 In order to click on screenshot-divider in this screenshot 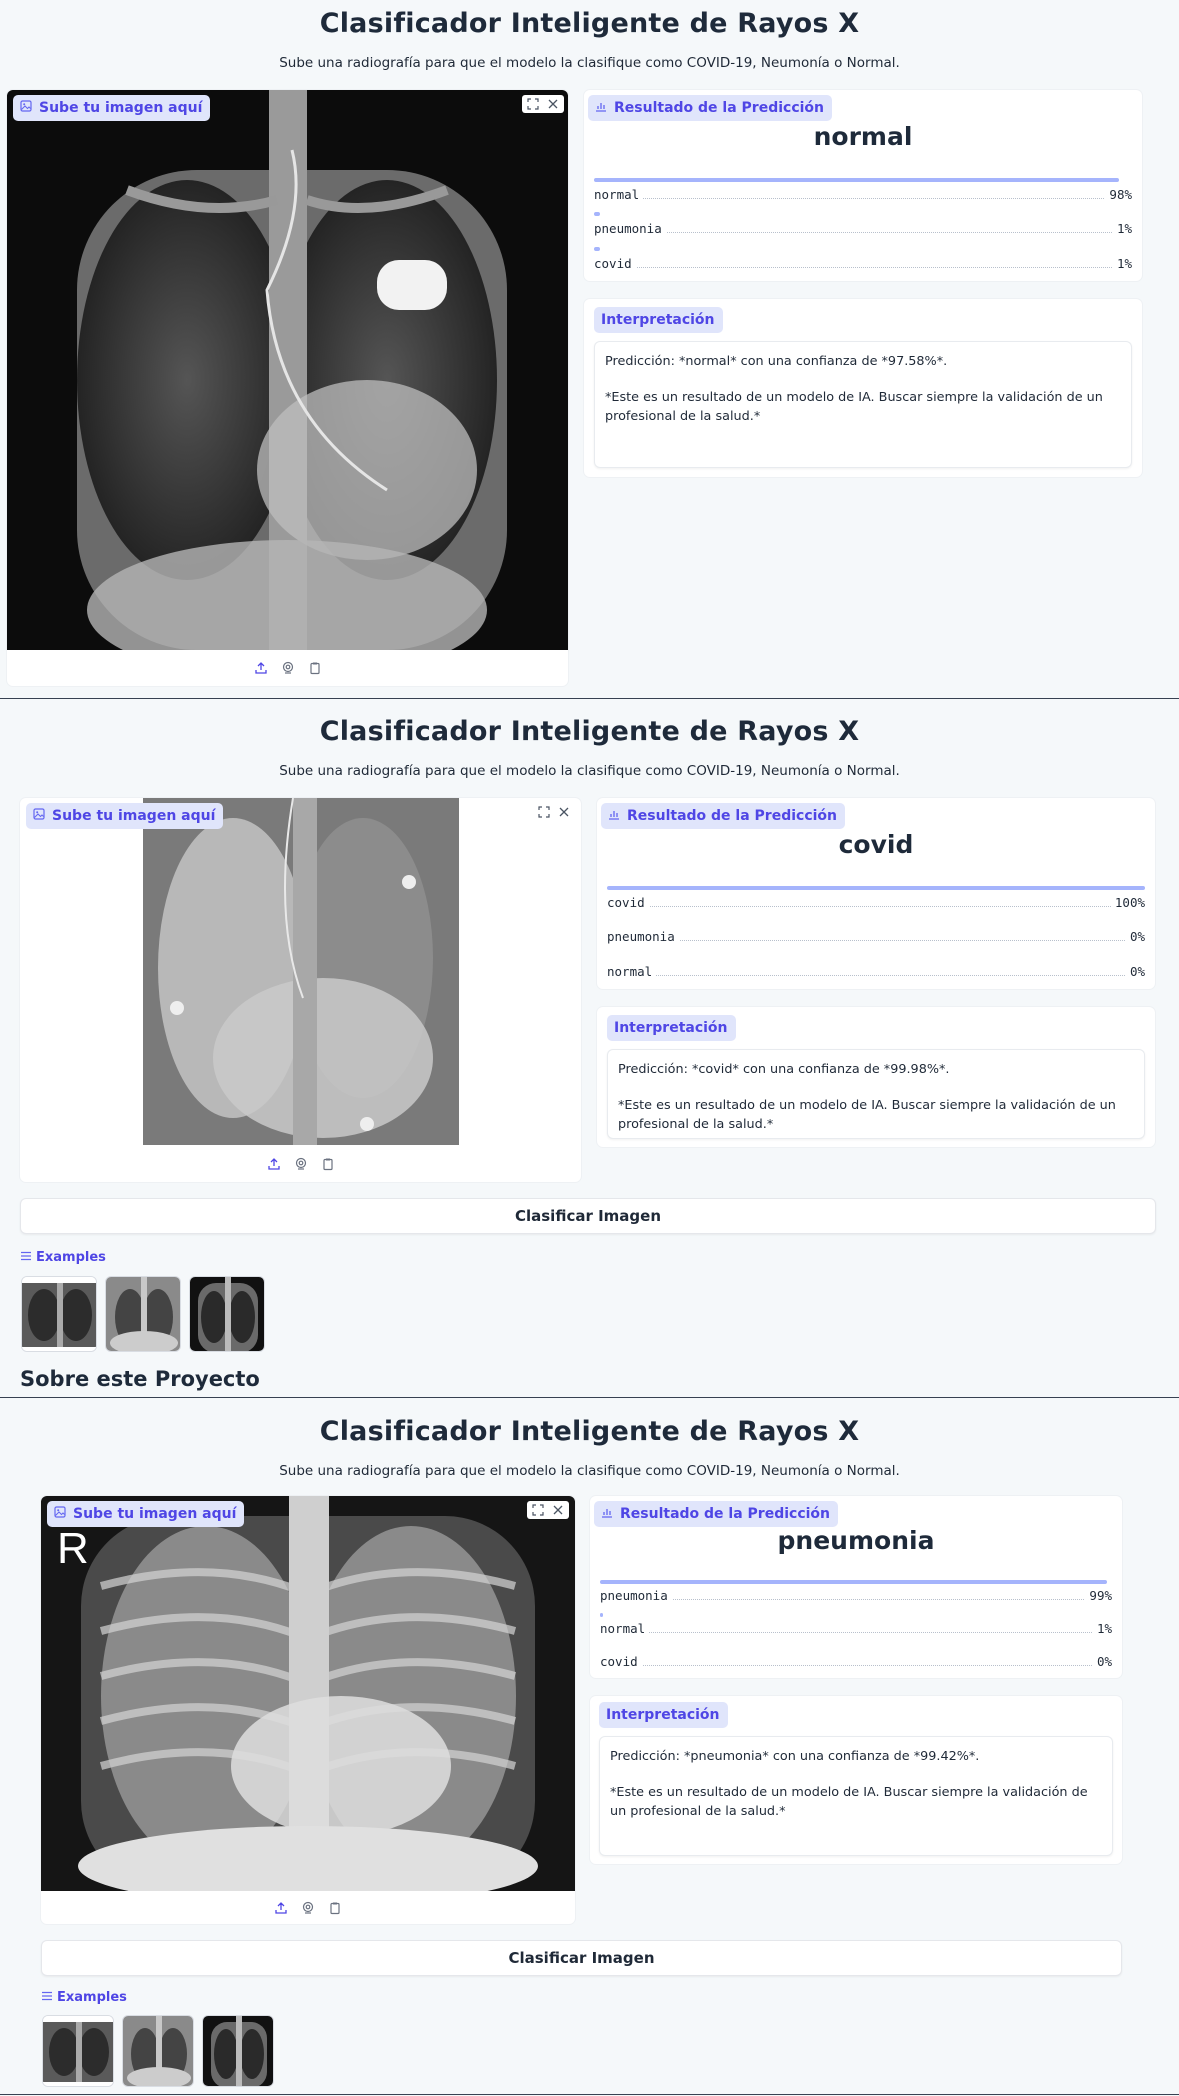, I will do `click(589, 1397)`.